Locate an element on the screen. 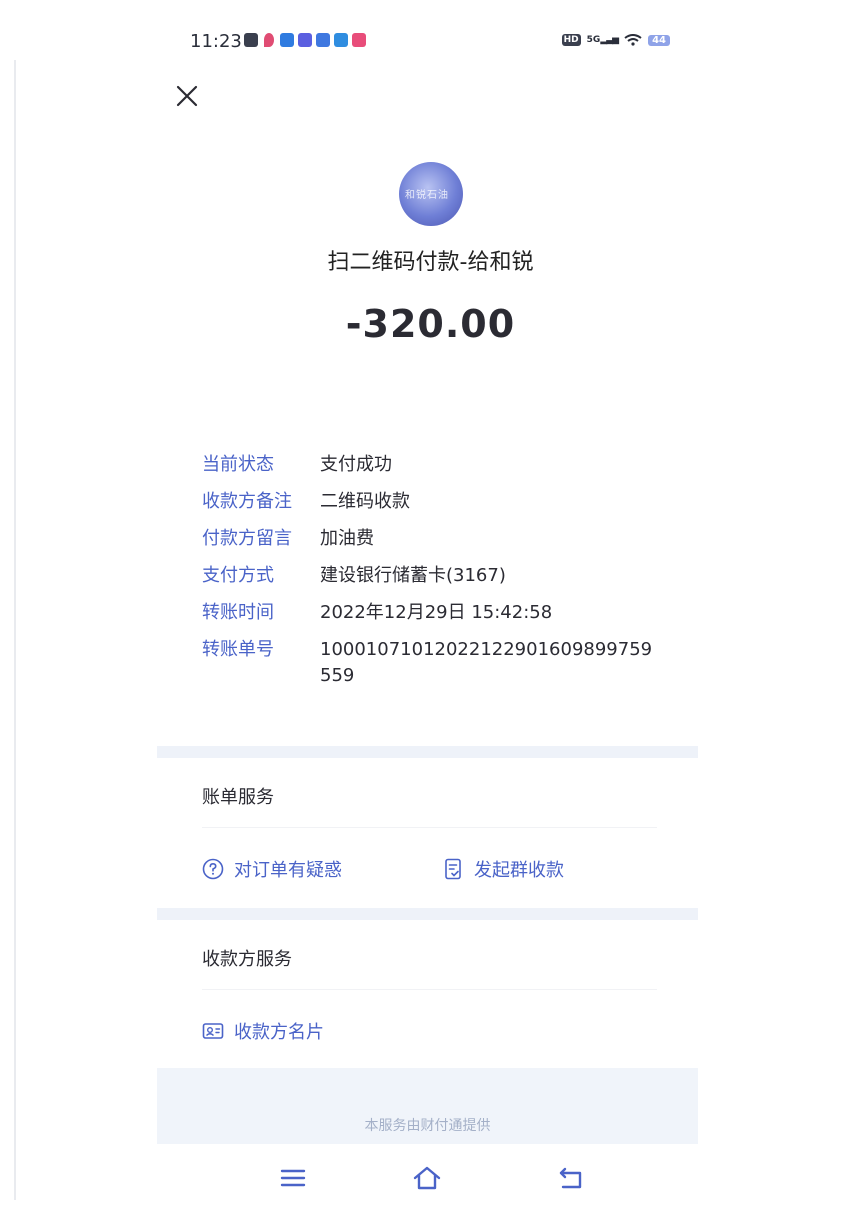 The height and width of the screenshot is (1223, 860). question-circle-icon is located at coordinates (213, 869).